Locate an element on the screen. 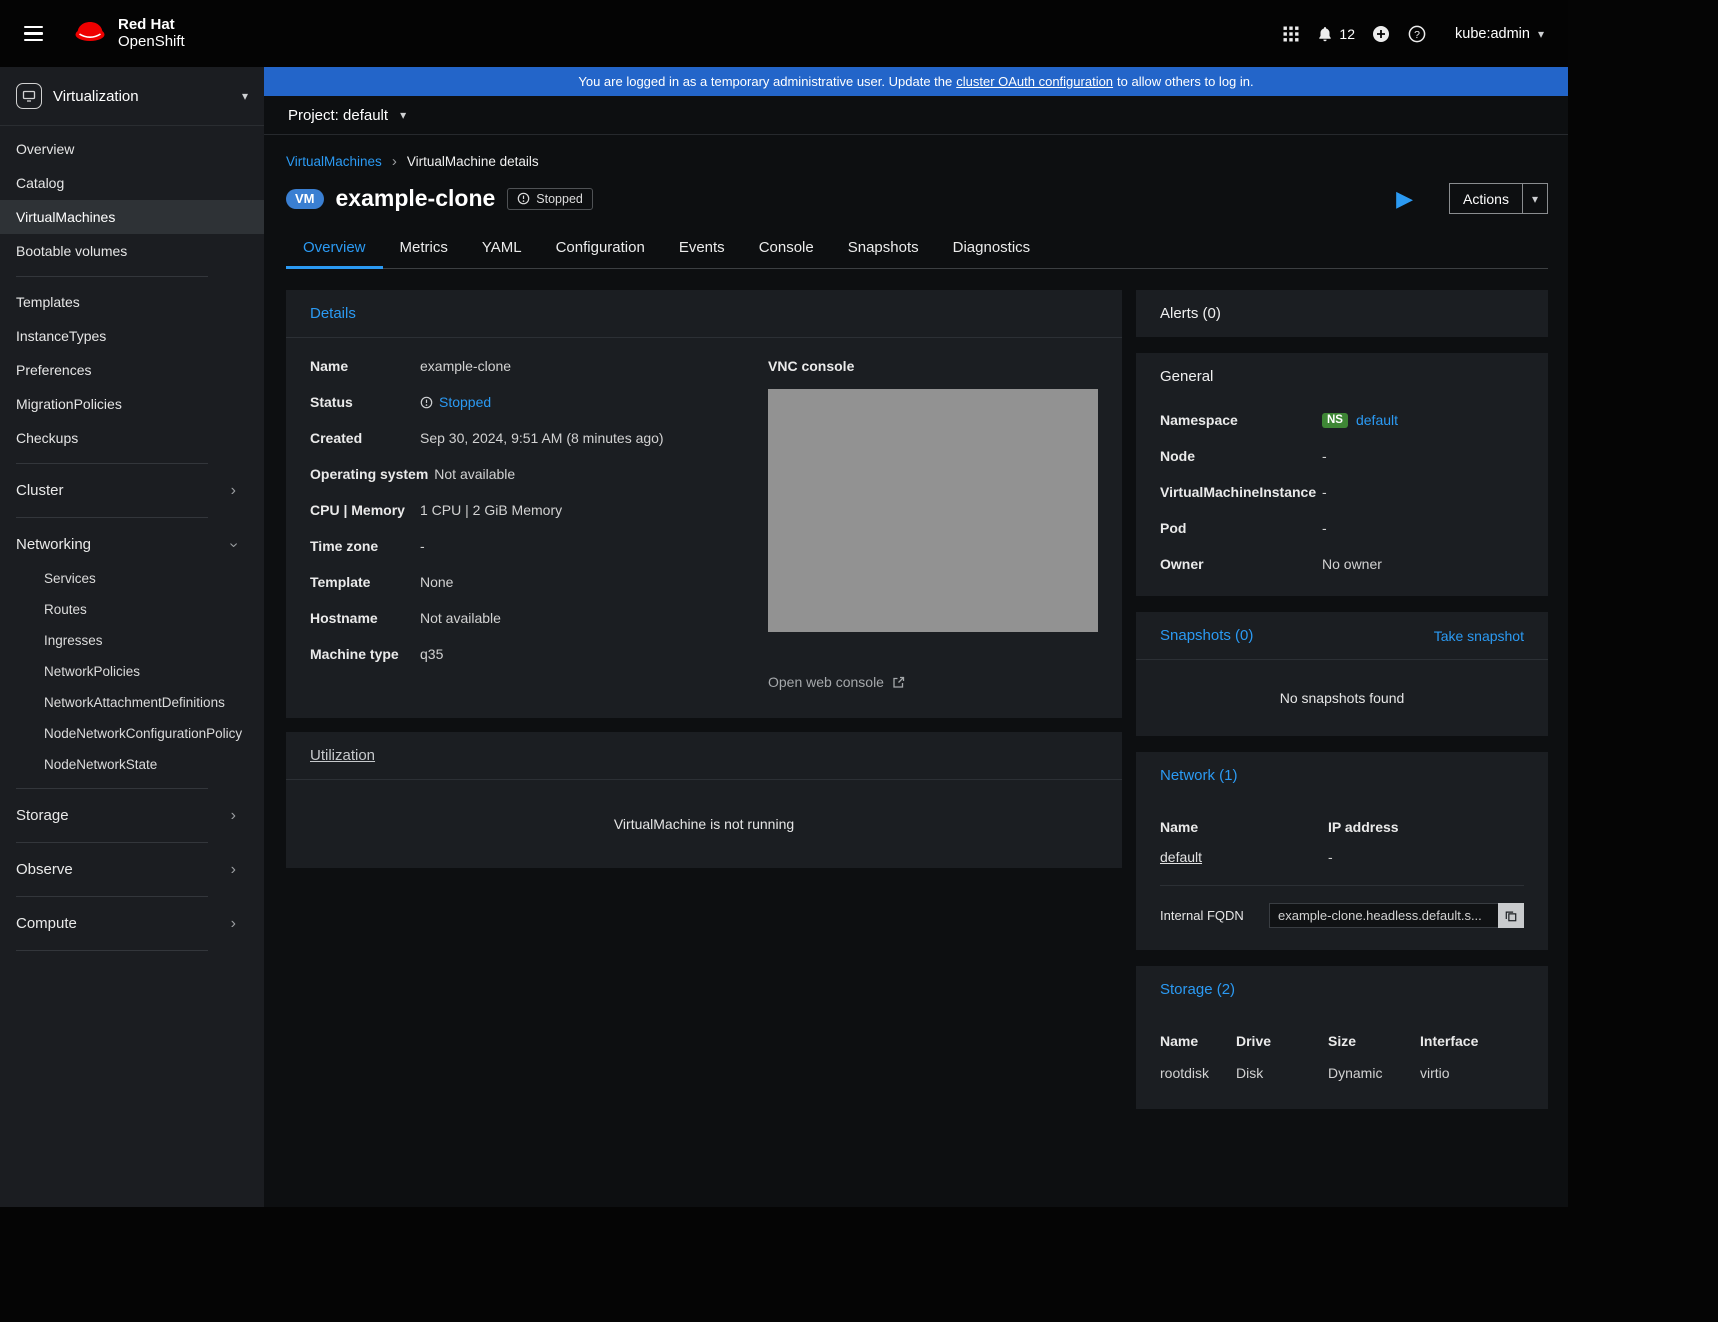  network-card-body: Name IP address default - Internal FQDN is located at coordinates (1342, 874).